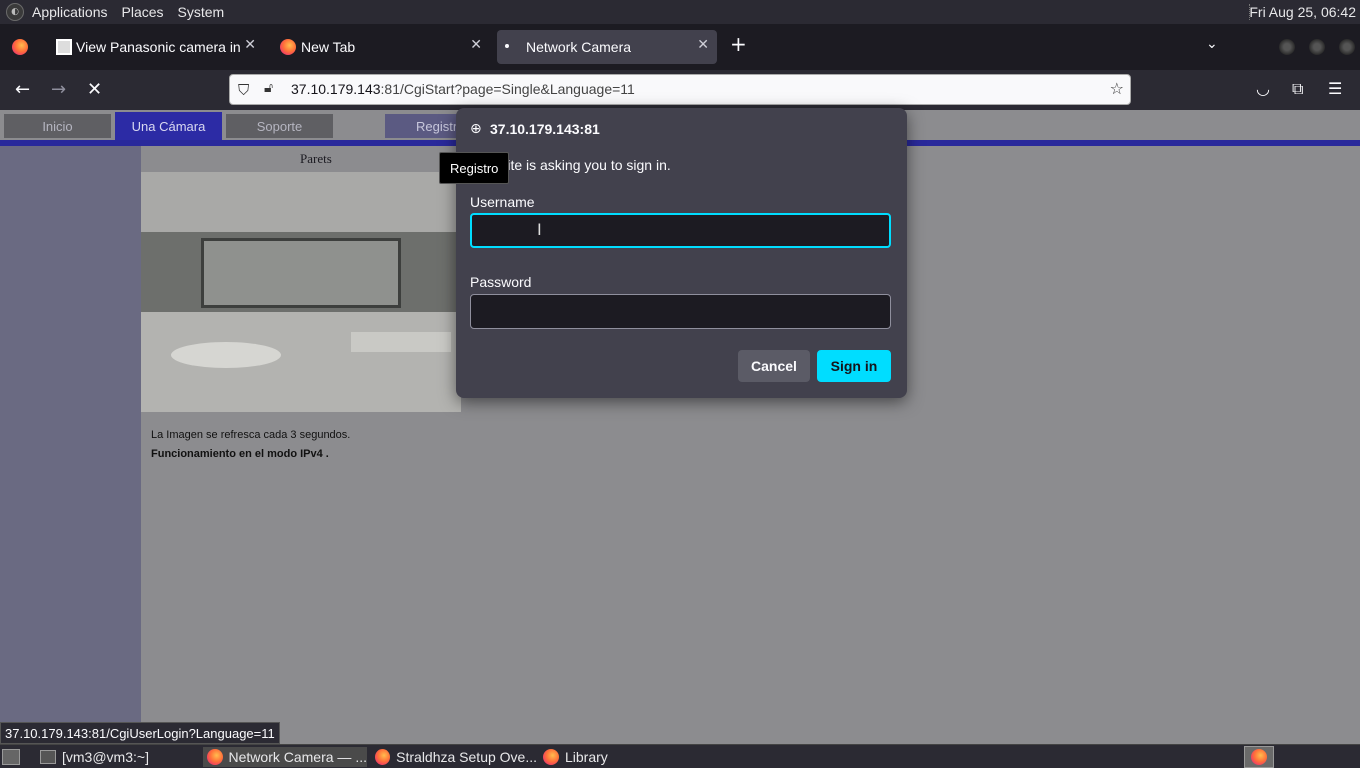 The height and width of the screenshot is (768, 1360). I want to click on camera-name-label: Parets, so click(316, 158).